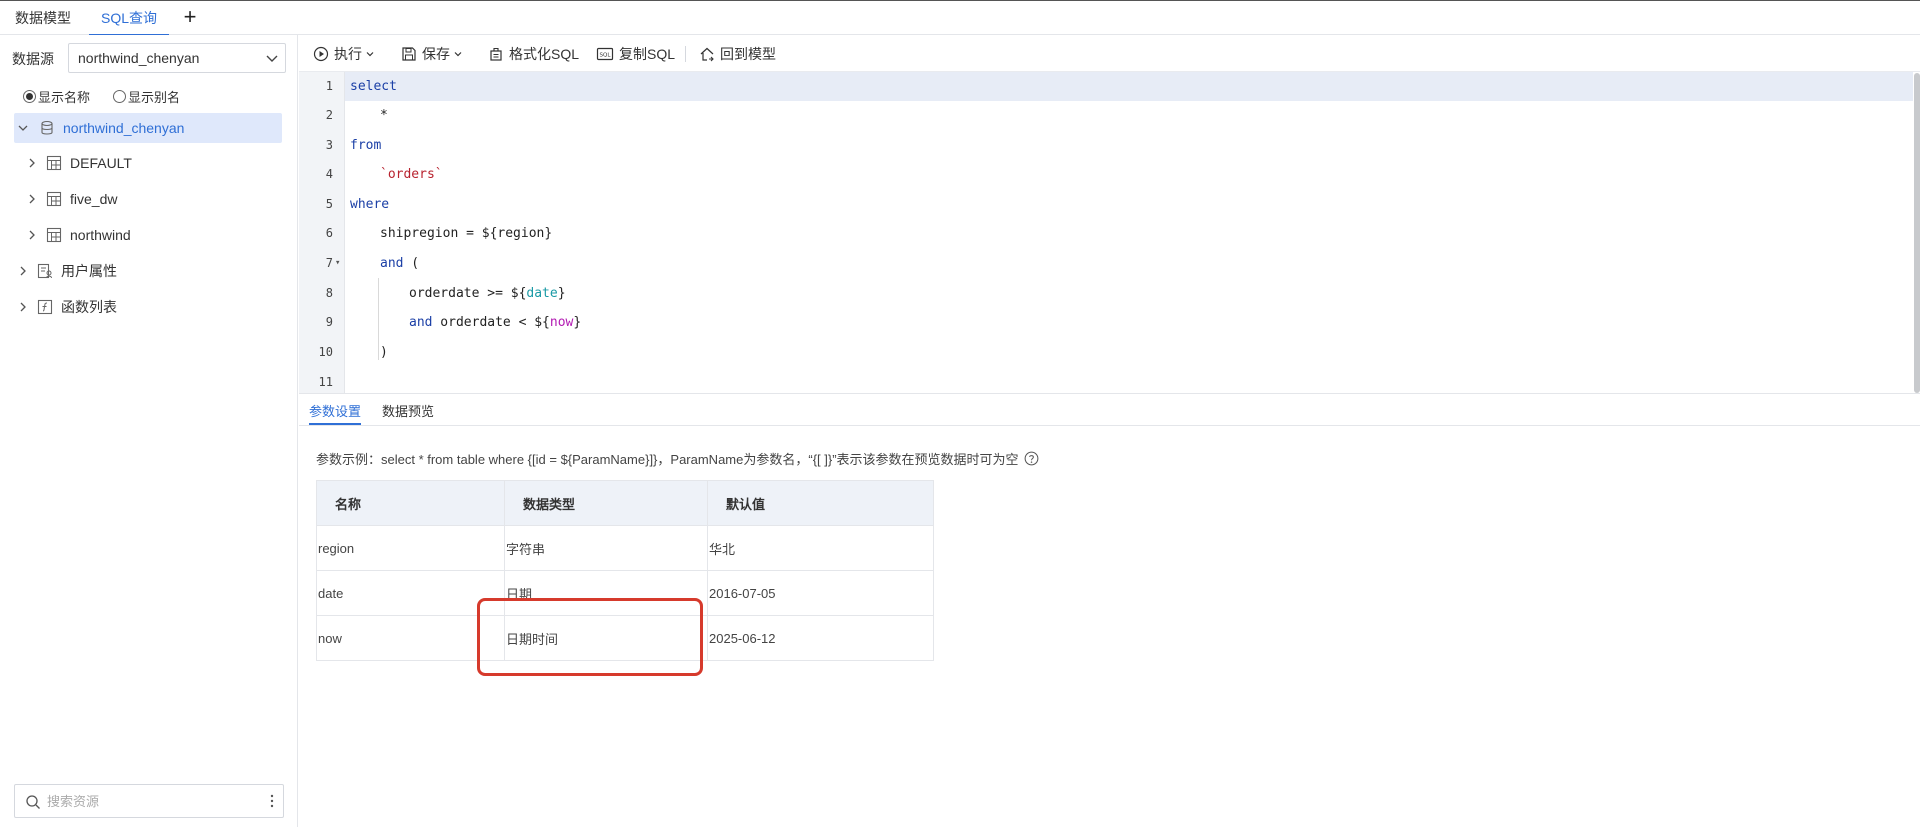 This screenshot has height=827, width=1920. I want to click on code-token: orderdate < ${, so click(491, 322).